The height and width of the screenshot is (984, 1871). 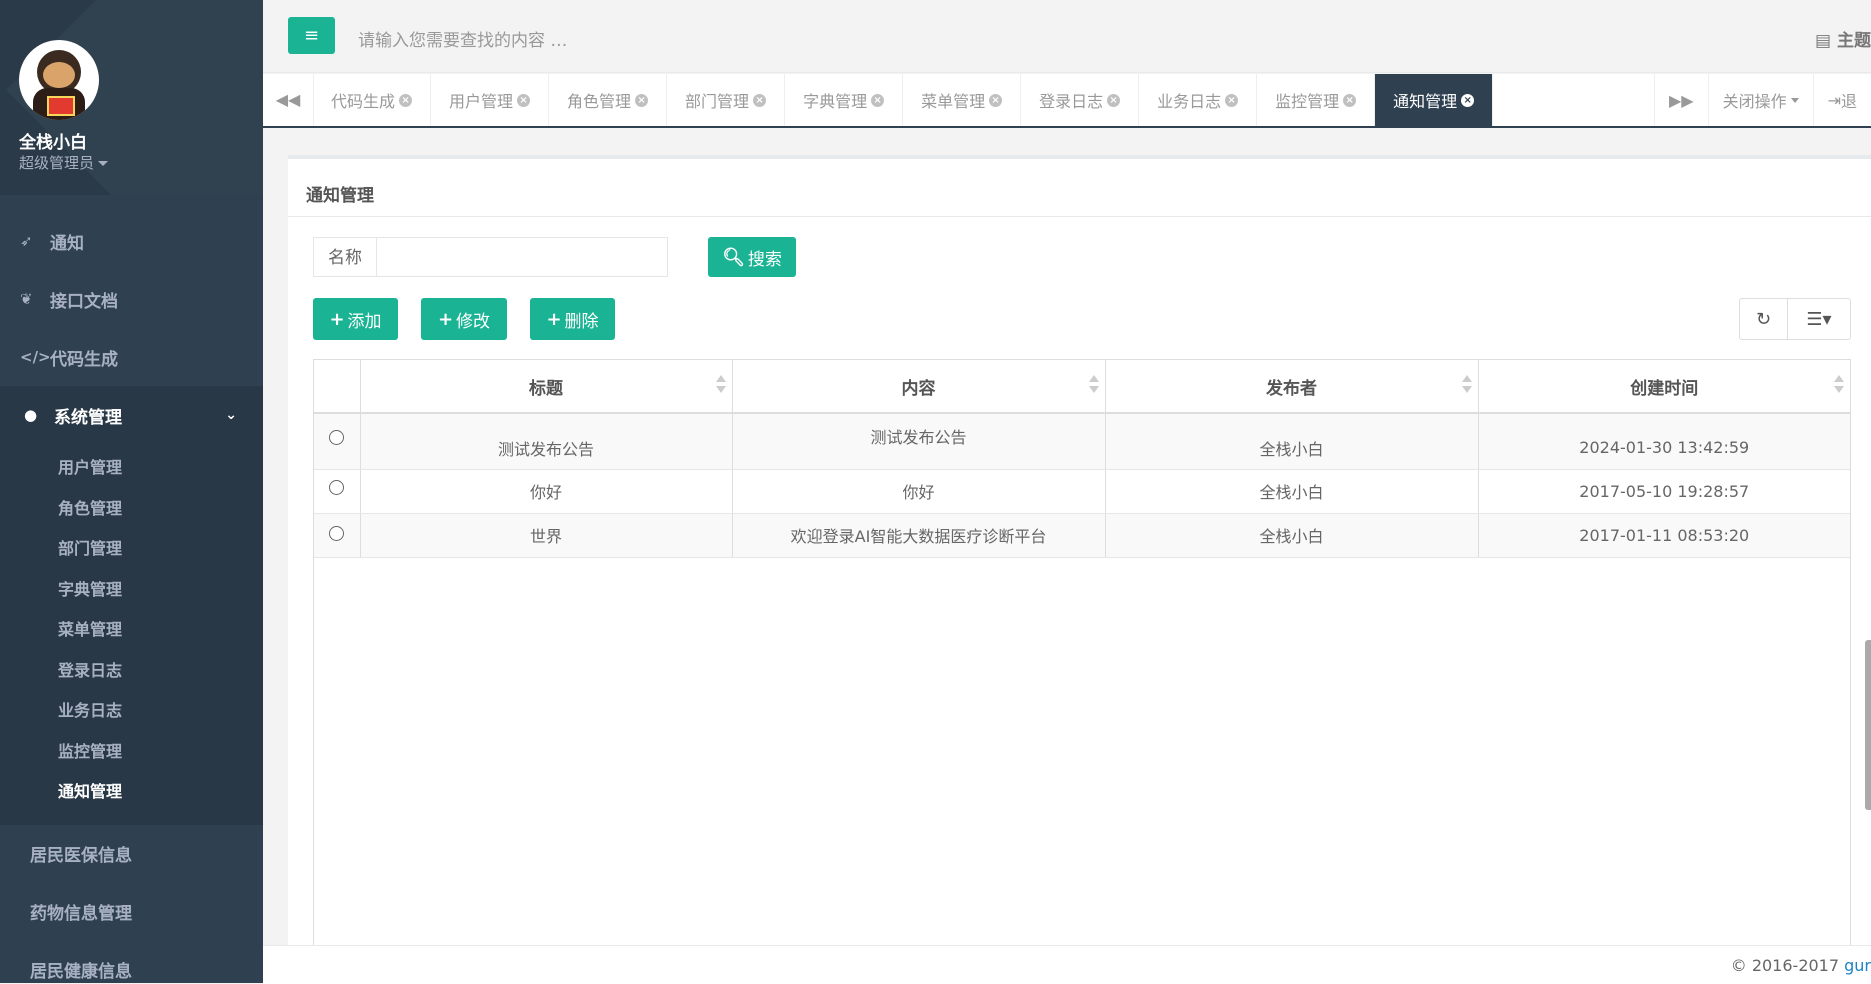 I want to click on column-header-title: 标题, so click(x=546, y=387).